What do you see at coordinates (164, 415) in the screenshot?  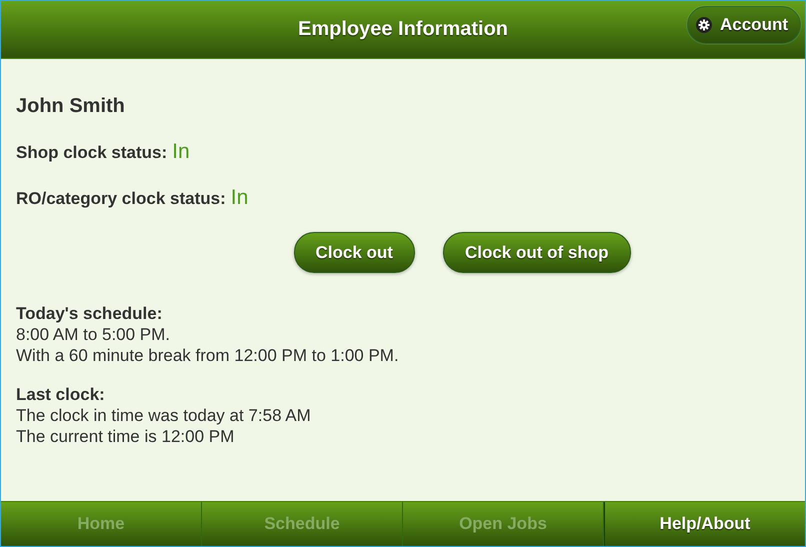 I see `info-text: The clock in time was today at 7:58 AM` at bounding box center [164, 415].